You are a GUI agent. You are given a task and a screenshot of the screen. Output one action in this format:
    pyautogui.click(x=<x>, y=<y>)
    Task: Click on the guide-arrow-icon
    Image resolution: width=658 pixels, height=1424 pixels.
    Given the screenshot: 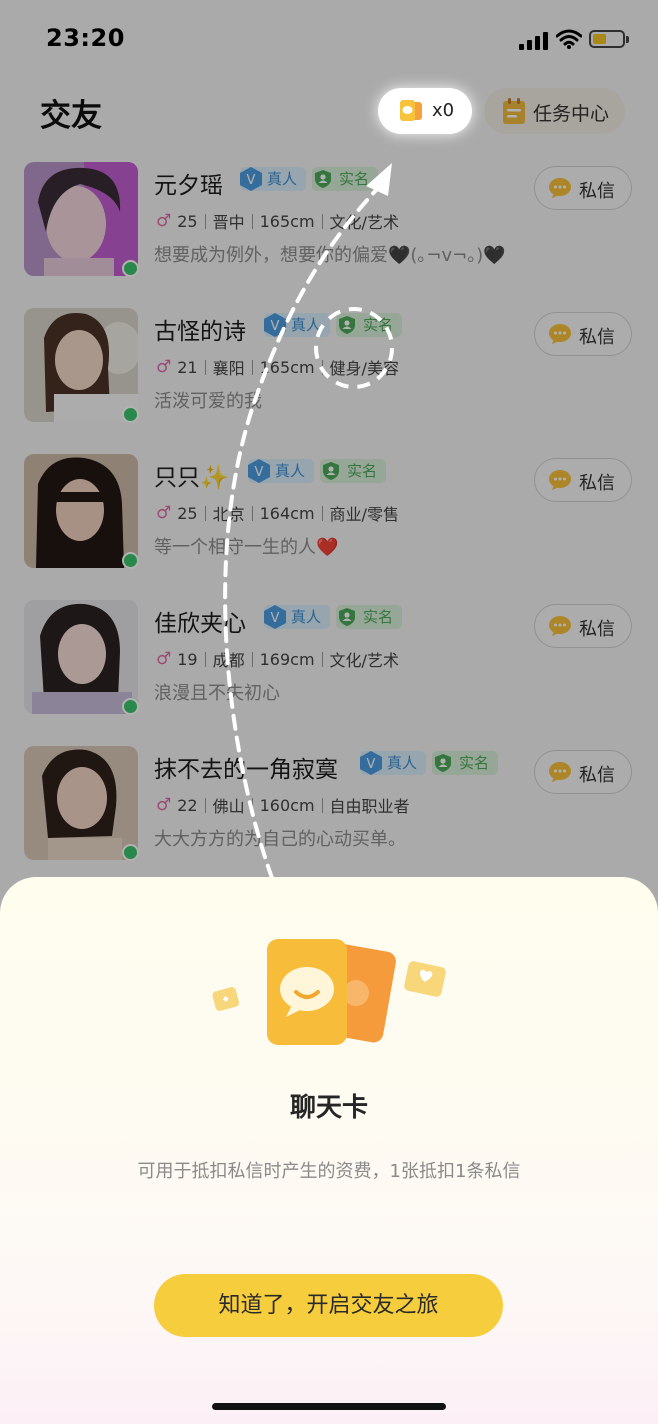 What is the action you would take?
    pyautogui.click(x=308, y=521)
    